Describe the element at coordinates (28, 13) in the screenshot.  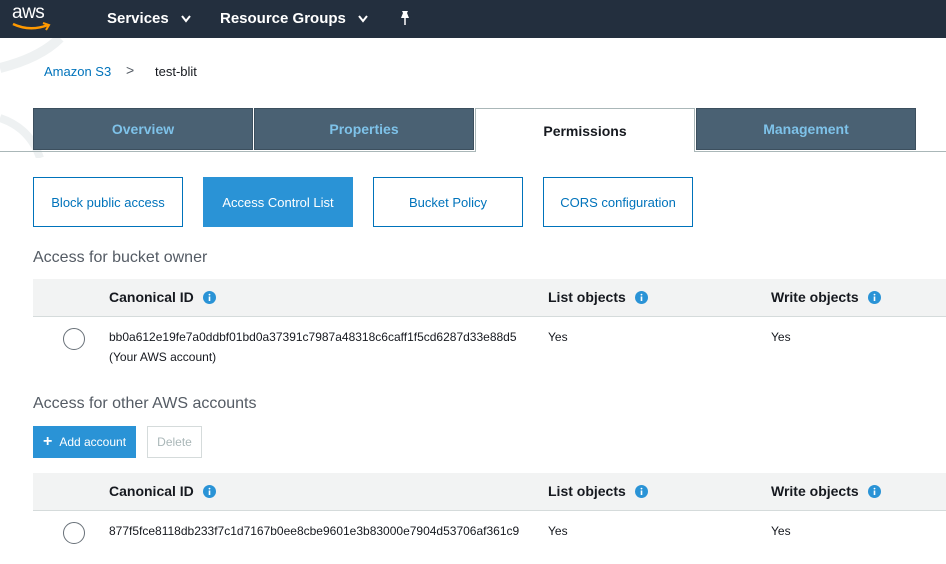
I see `aws-logo: aws` at that location.